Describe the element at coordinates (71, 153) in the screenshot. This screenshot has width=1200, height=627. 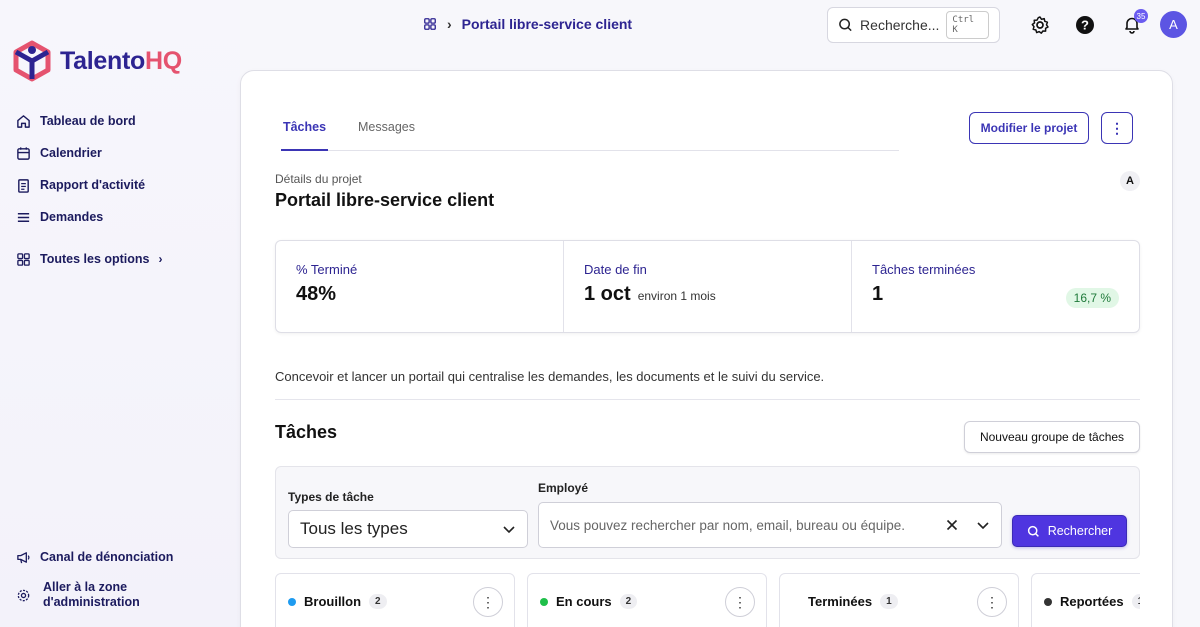
I see `sidebar-item-label: Calendrier` at that location.